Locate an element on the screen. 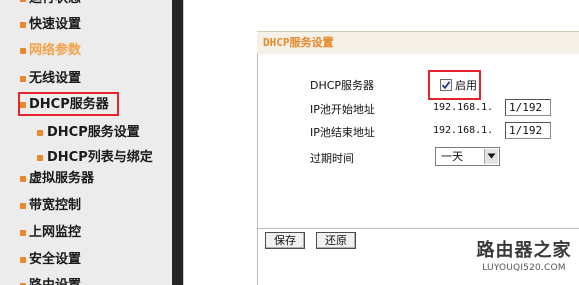 This screenshot has height=285, width=579. lease-time-label: 过期时间 is located at coordinates (332, 158).